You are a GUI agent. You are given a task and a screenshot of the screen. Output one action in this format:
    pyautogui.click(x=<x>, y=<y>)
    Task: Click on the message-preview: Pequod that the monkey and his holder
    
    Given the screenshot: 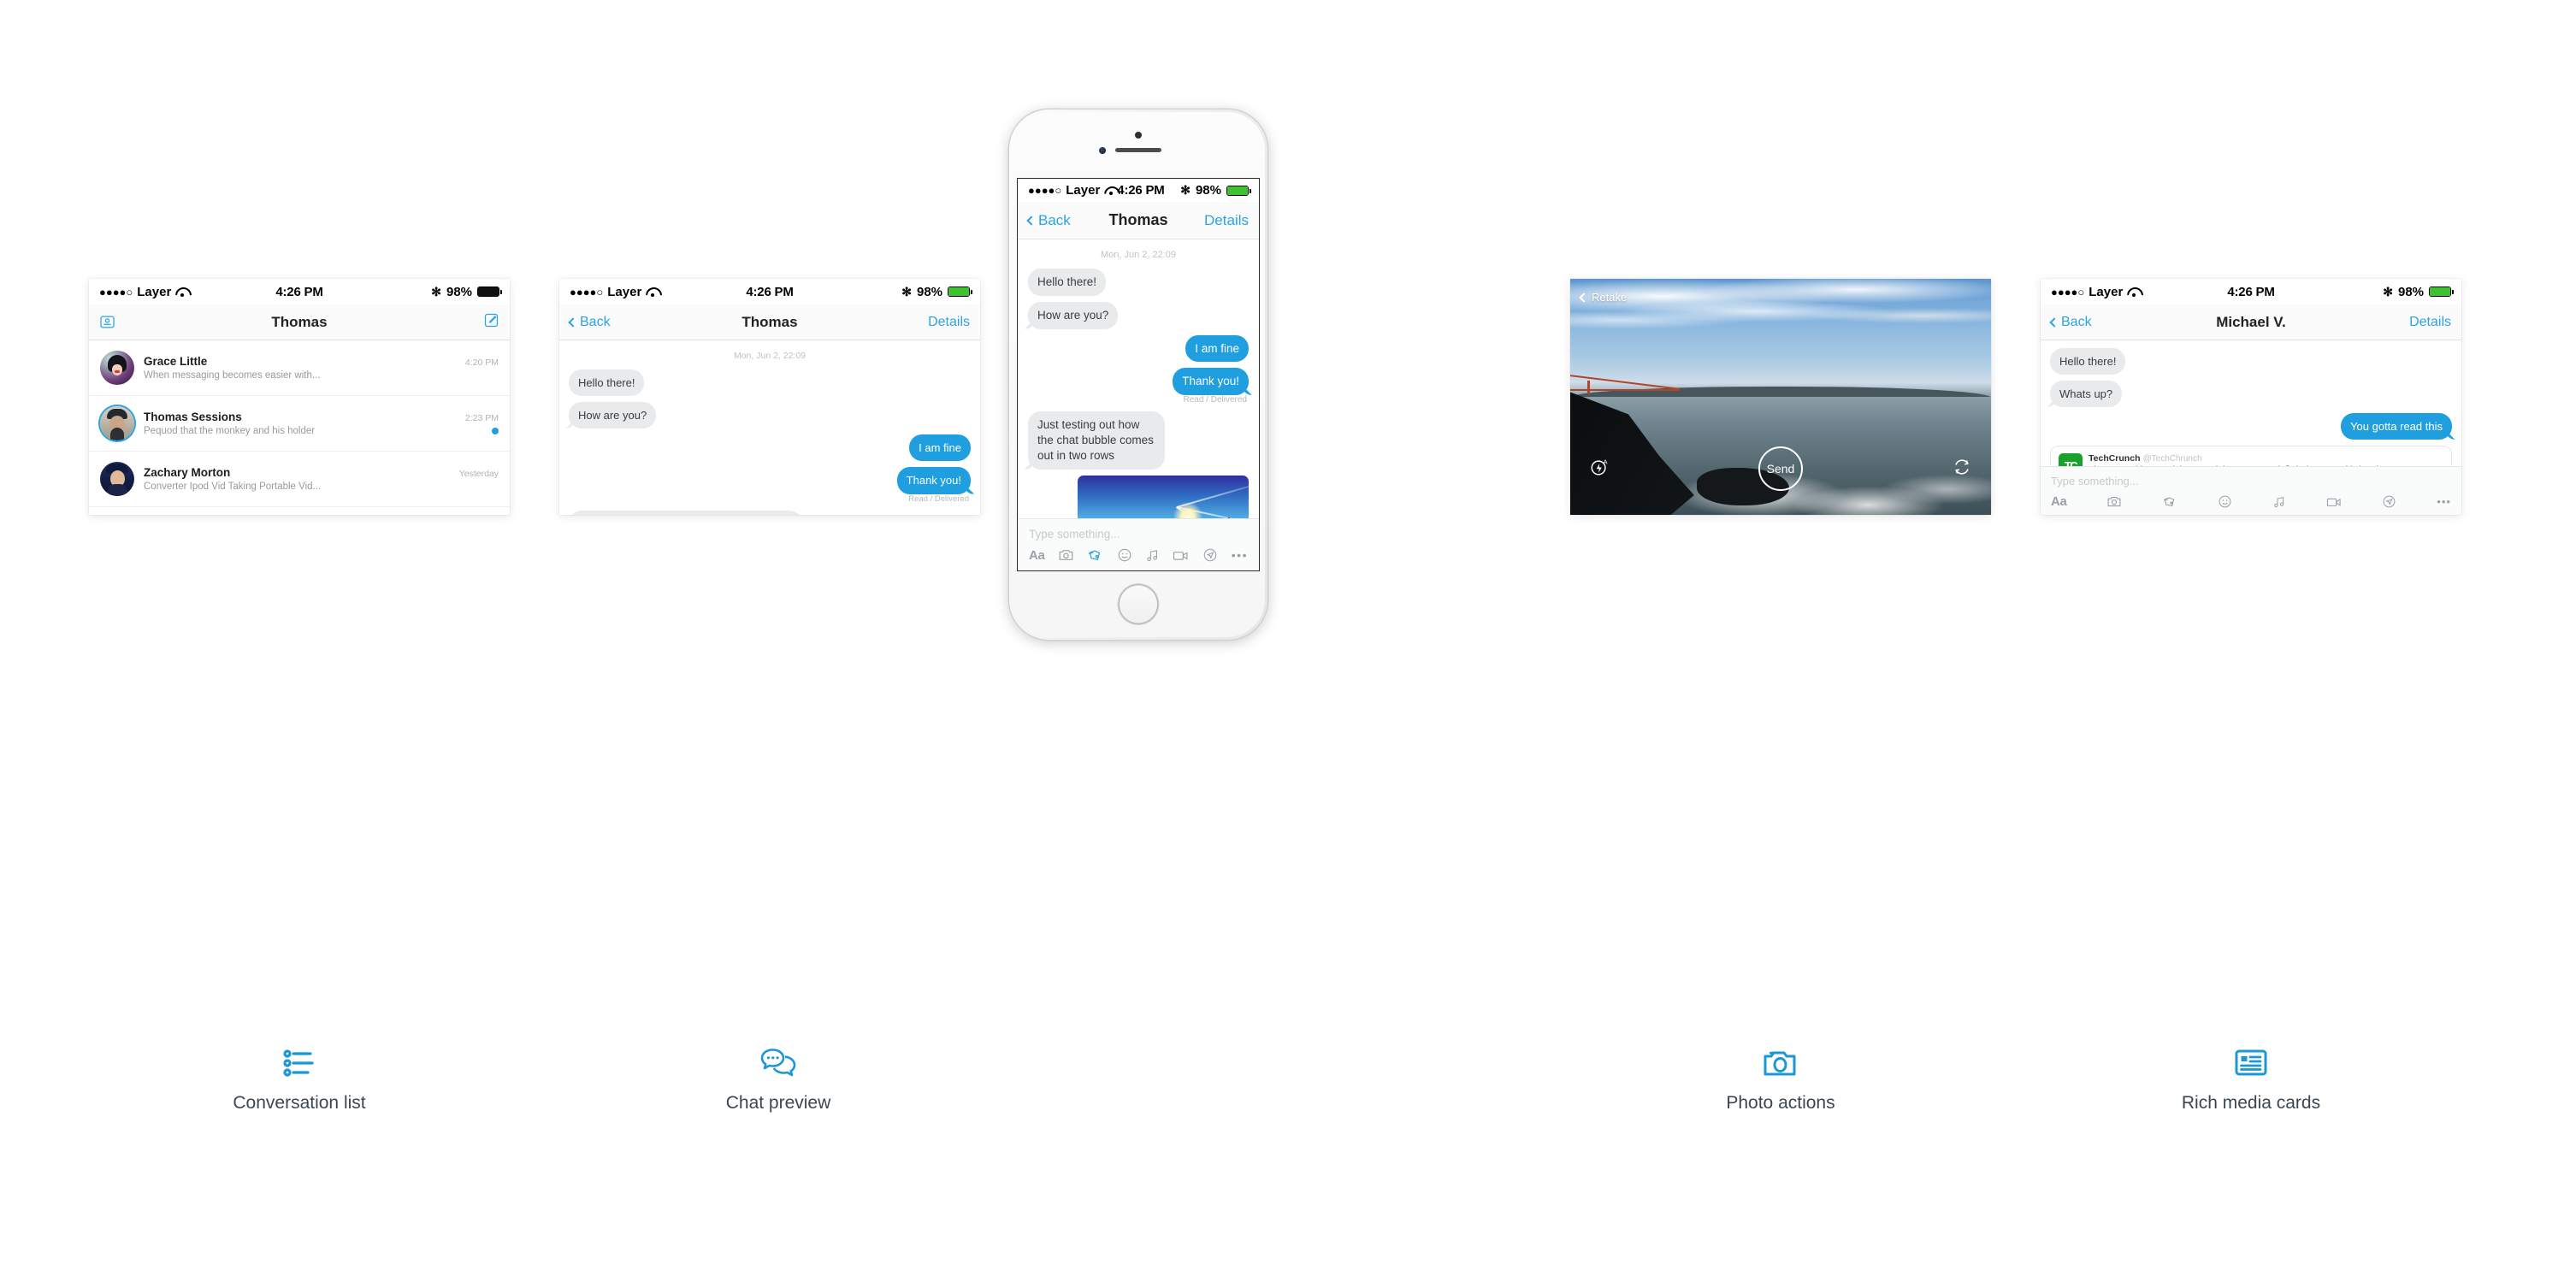 What is the action you would take?
    pyautogui.click(x=230, y=431)
    